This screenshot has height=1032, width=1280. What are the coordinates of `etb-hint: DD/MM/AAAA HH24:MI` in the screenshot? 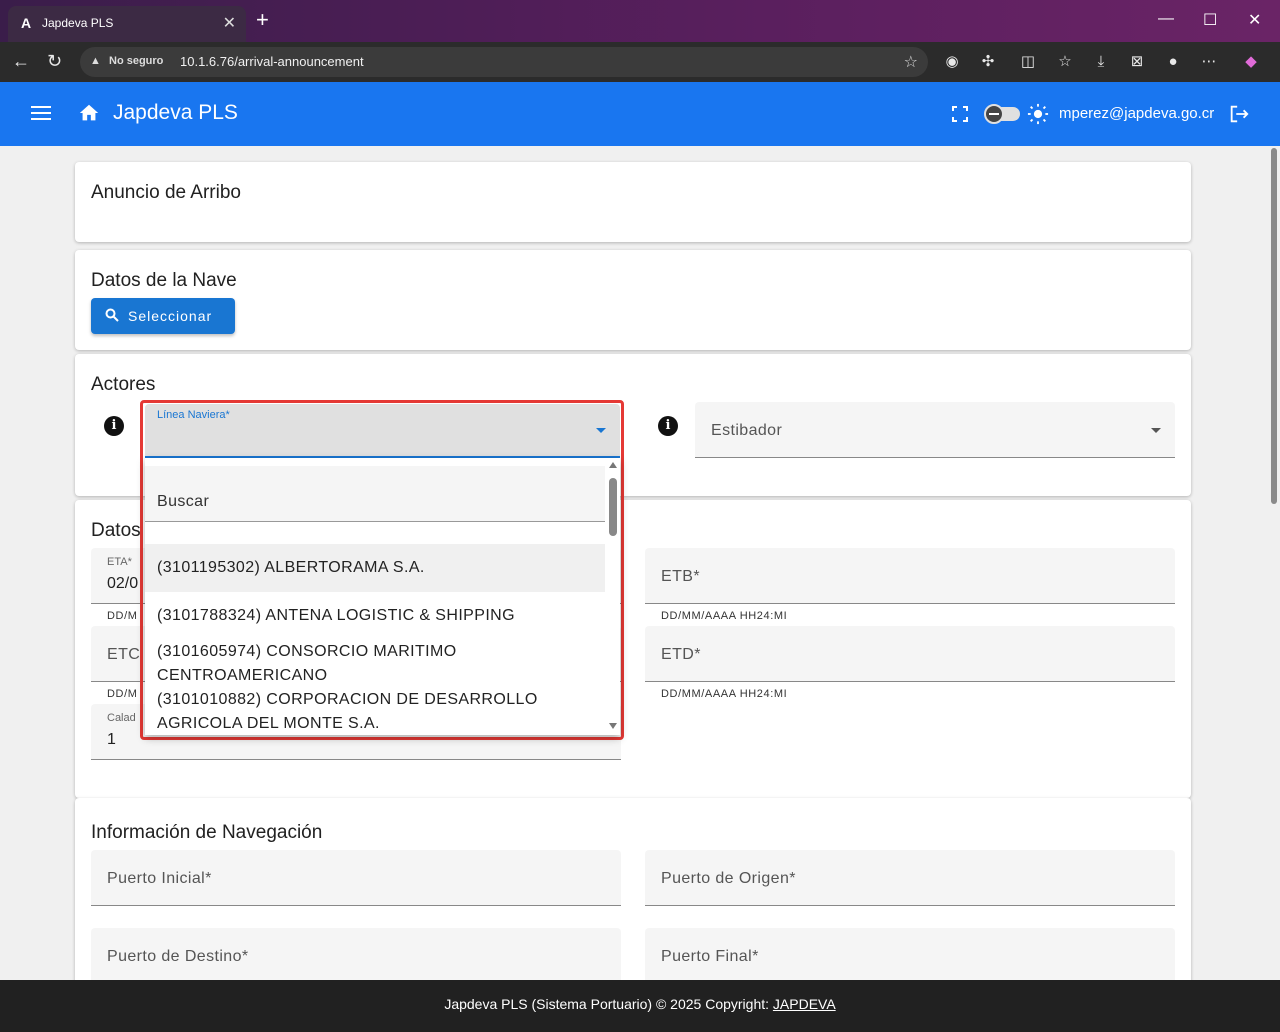 It's located at (724, 616).